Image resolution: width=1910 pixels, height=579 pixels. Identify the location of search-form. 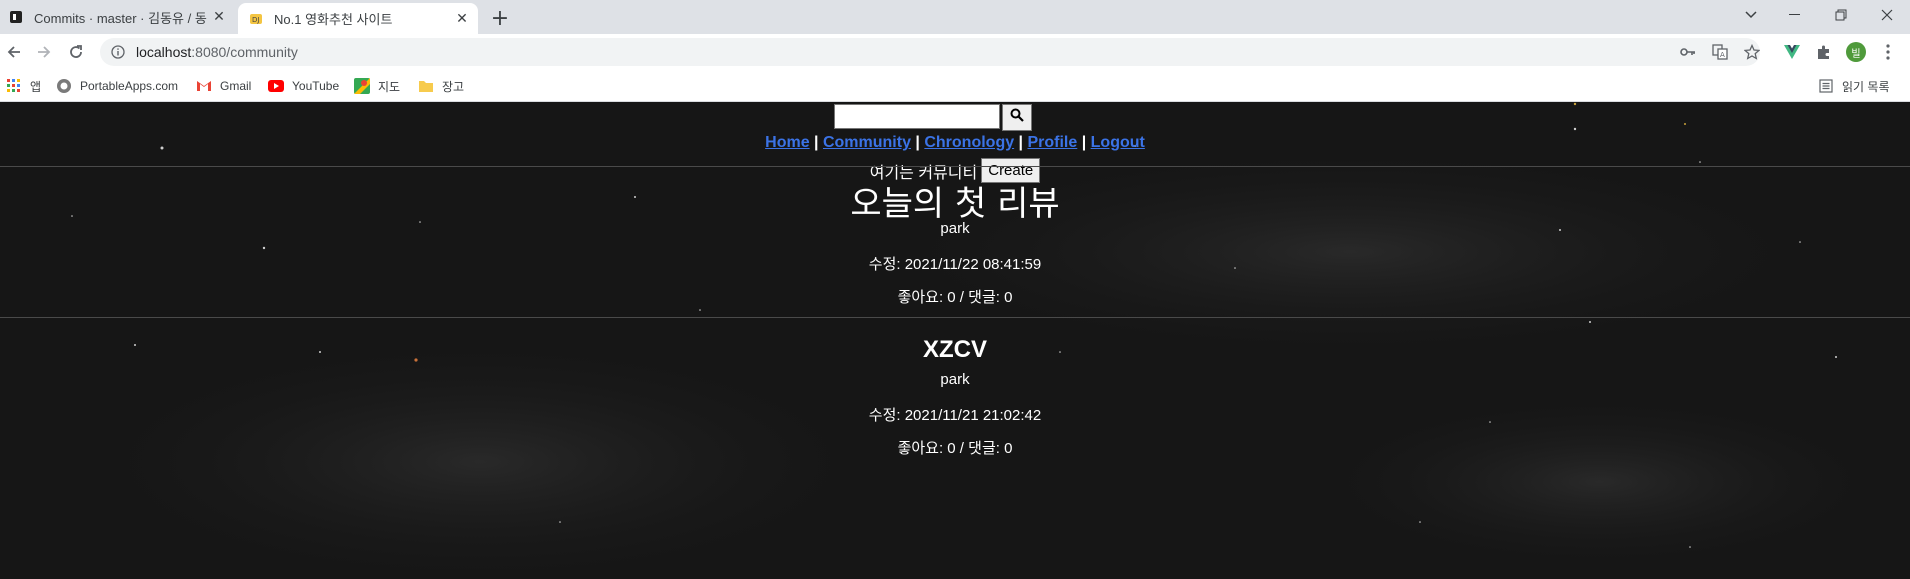
(933, 117).